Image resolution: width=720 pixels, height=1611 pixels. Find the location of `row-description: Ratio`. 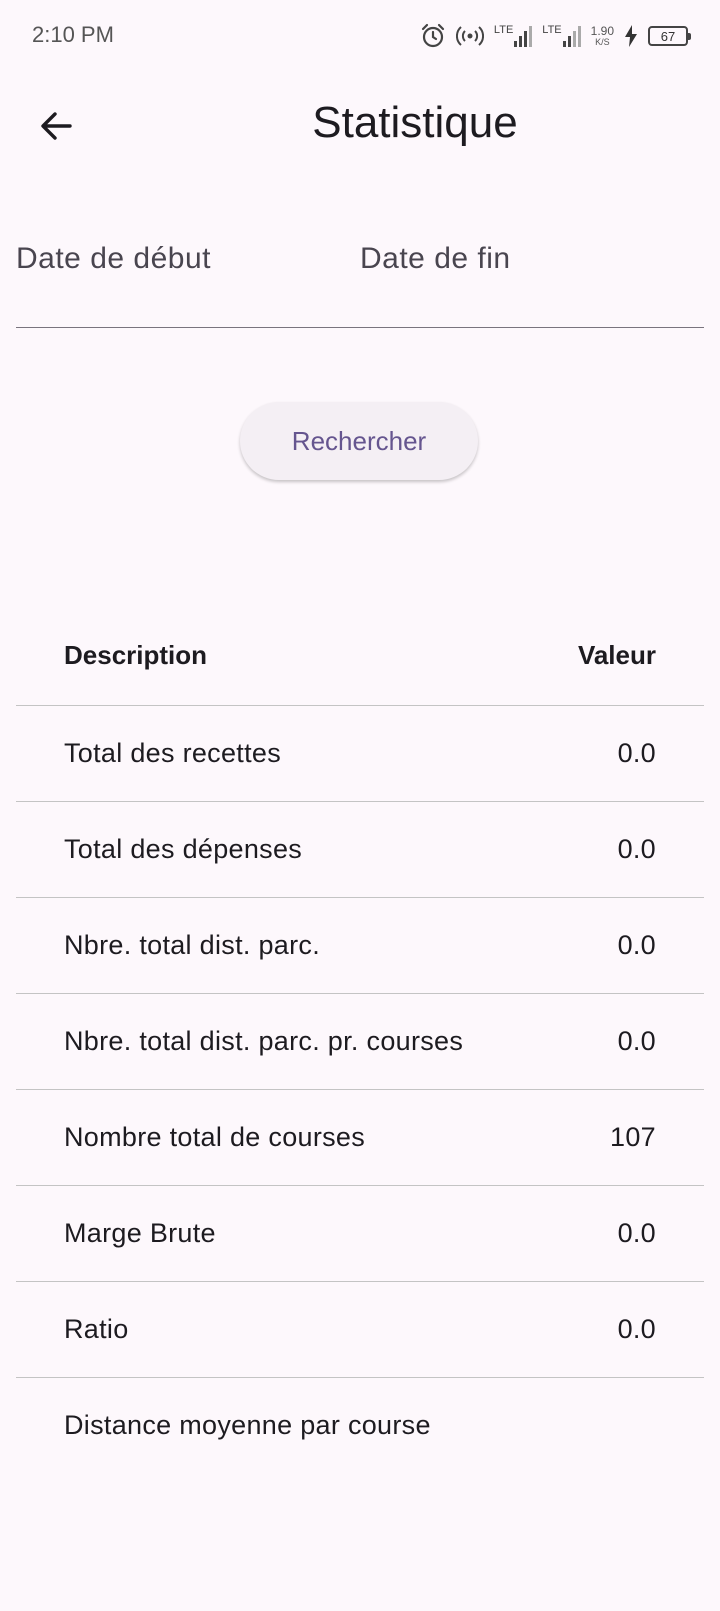

row-description: Ratio is located at coordinates (96, 1329).